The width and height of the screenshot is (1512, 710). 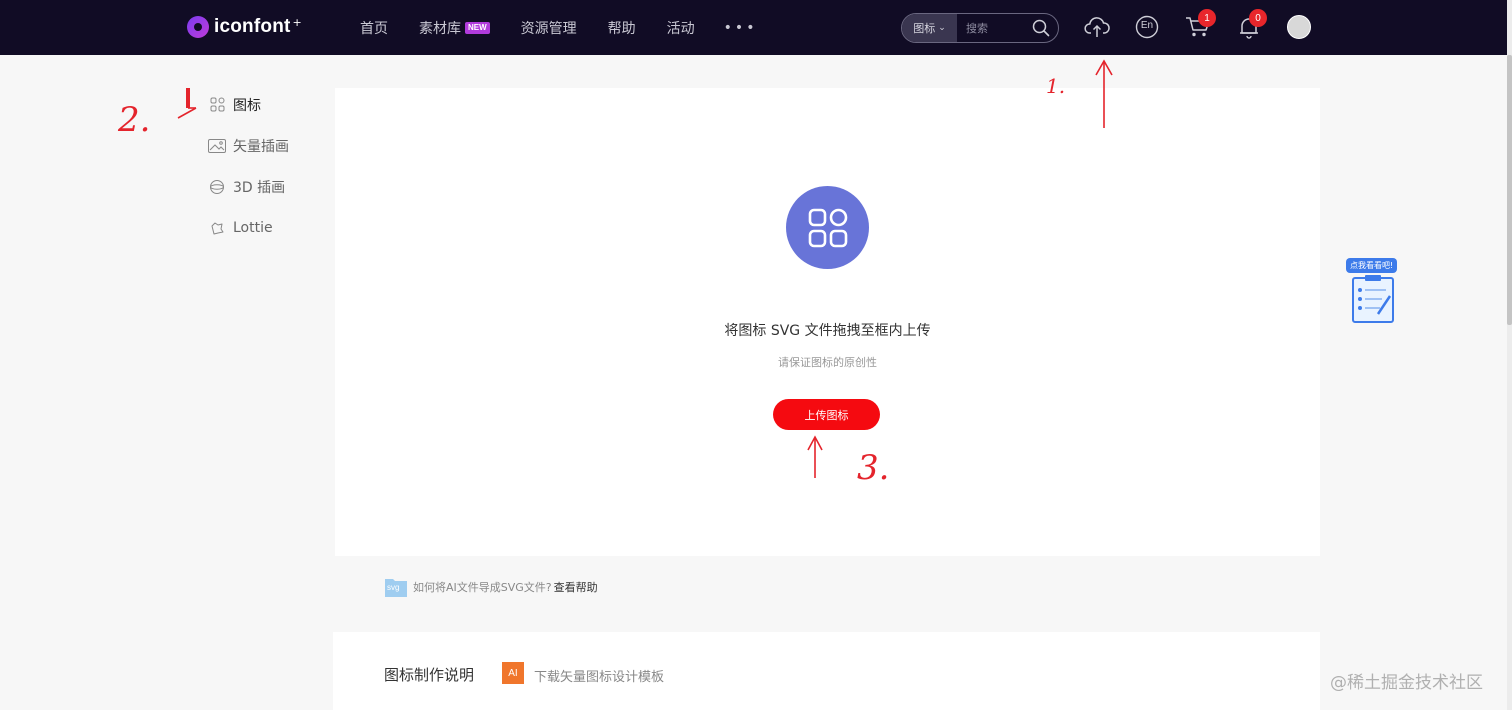 I want to click on download-template-link: 下载矢量图标设计模板, so click(x=599, y=675).